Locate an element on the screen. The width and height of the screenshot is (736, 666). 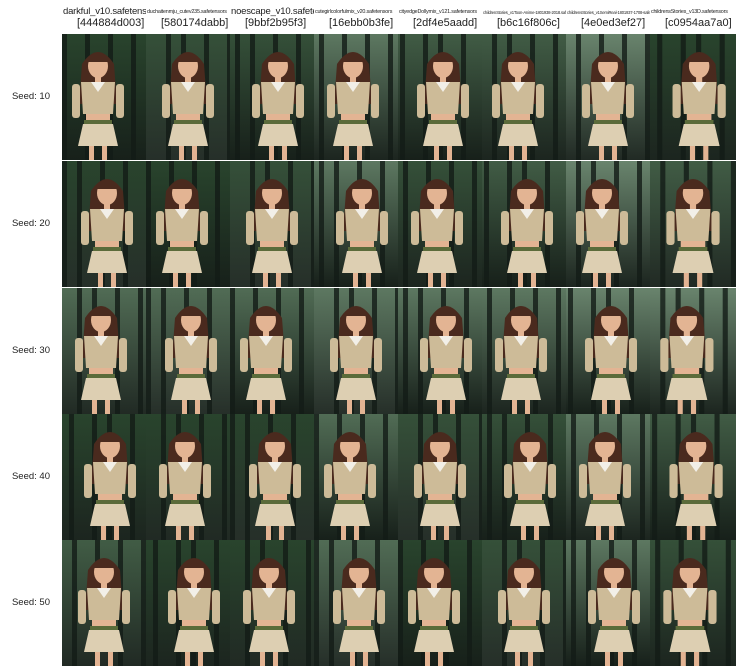
model-hash: [b6c16f806c] is located at coordinates (528, 23).